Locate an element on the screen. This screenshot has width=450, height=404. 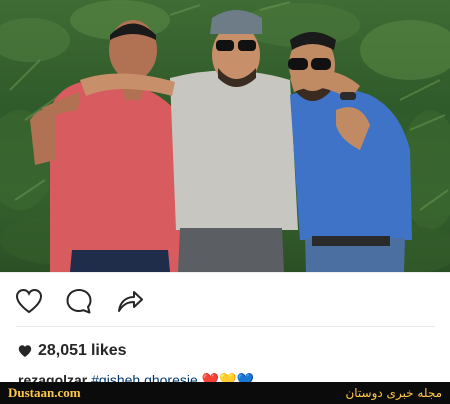
section-divider is located at coordinates (225, 326).